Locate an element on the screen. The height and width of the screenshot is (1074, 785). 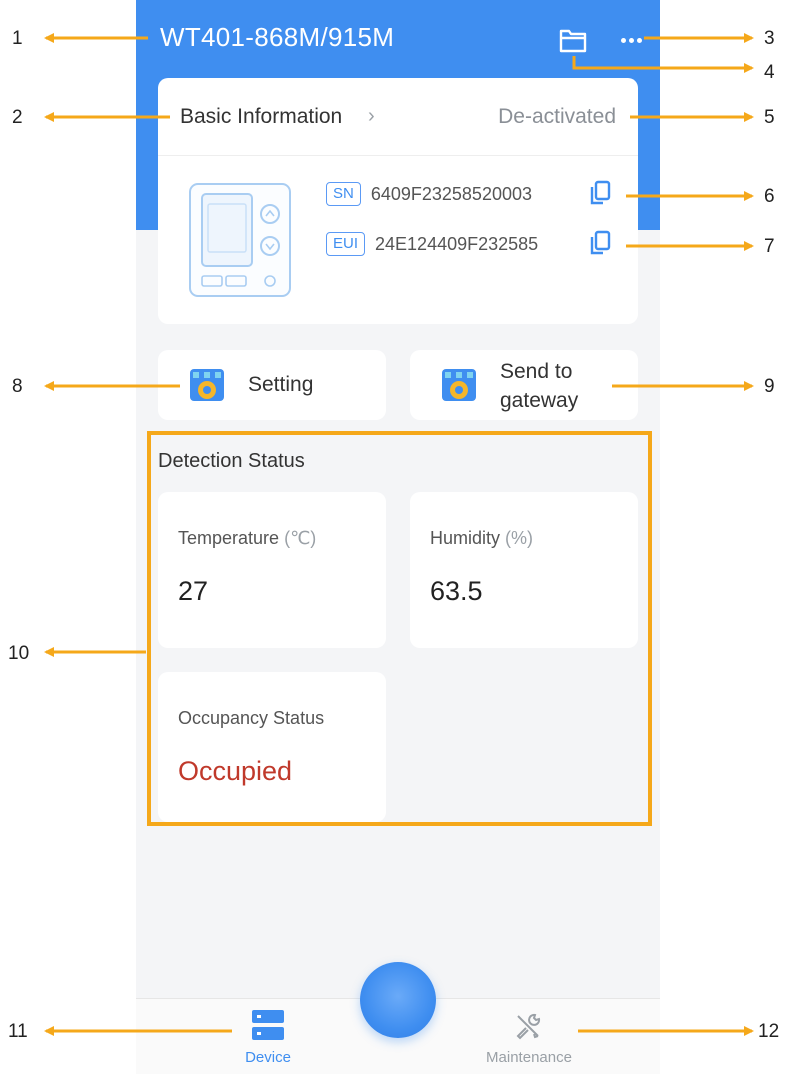
annotation-2: 2 is located at coordinates (17, 117).